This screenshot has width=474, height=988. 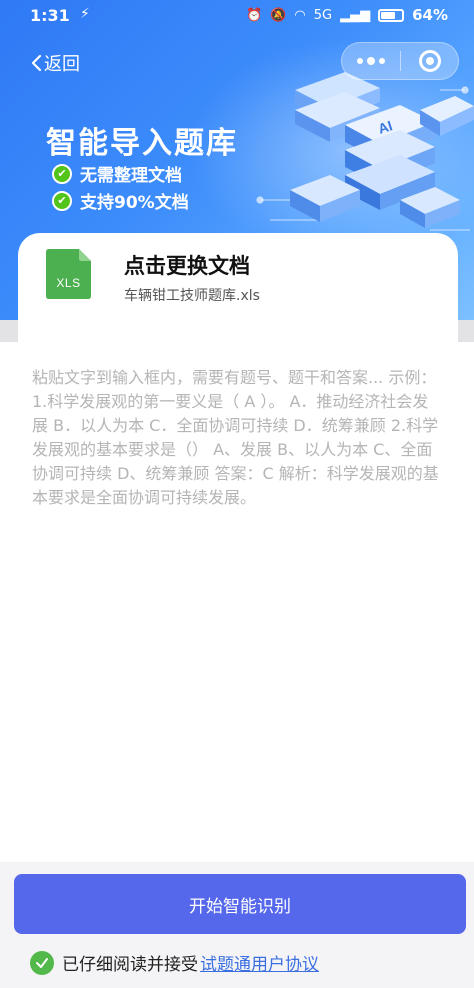 I want to click on file-card: XLS 点击更换文档 车辆钳工技师题库.xls, so click(x=238, y=288).